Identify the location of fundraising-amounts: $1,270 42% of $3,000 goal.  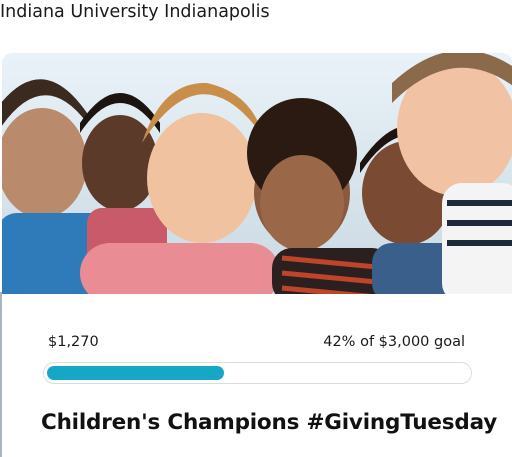
(256, 344).